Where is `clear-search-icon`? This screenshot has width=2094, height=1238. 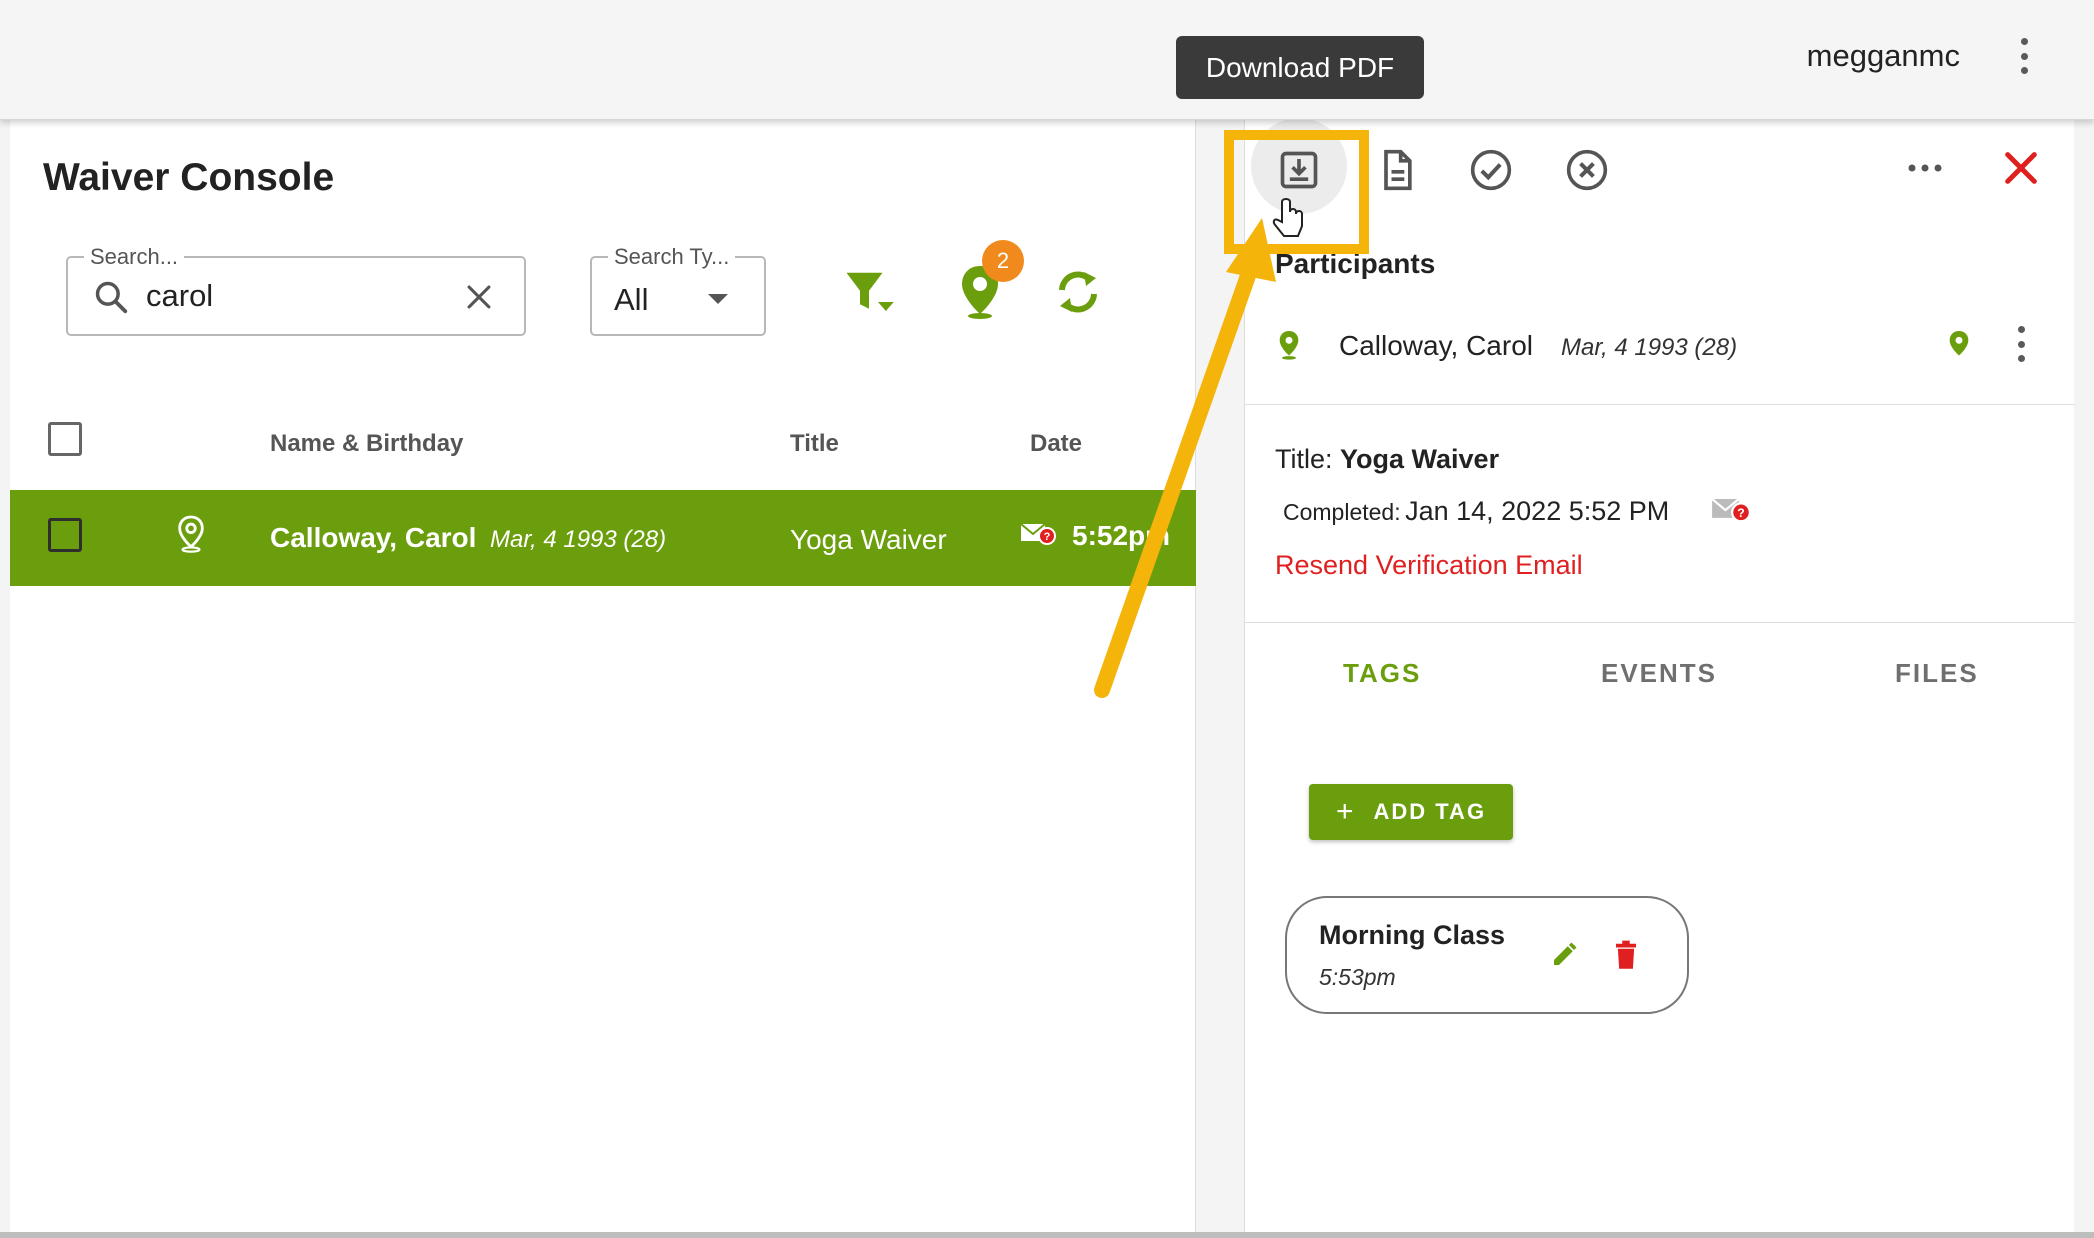
clear-search-icon is located at coordinates (479, 297).